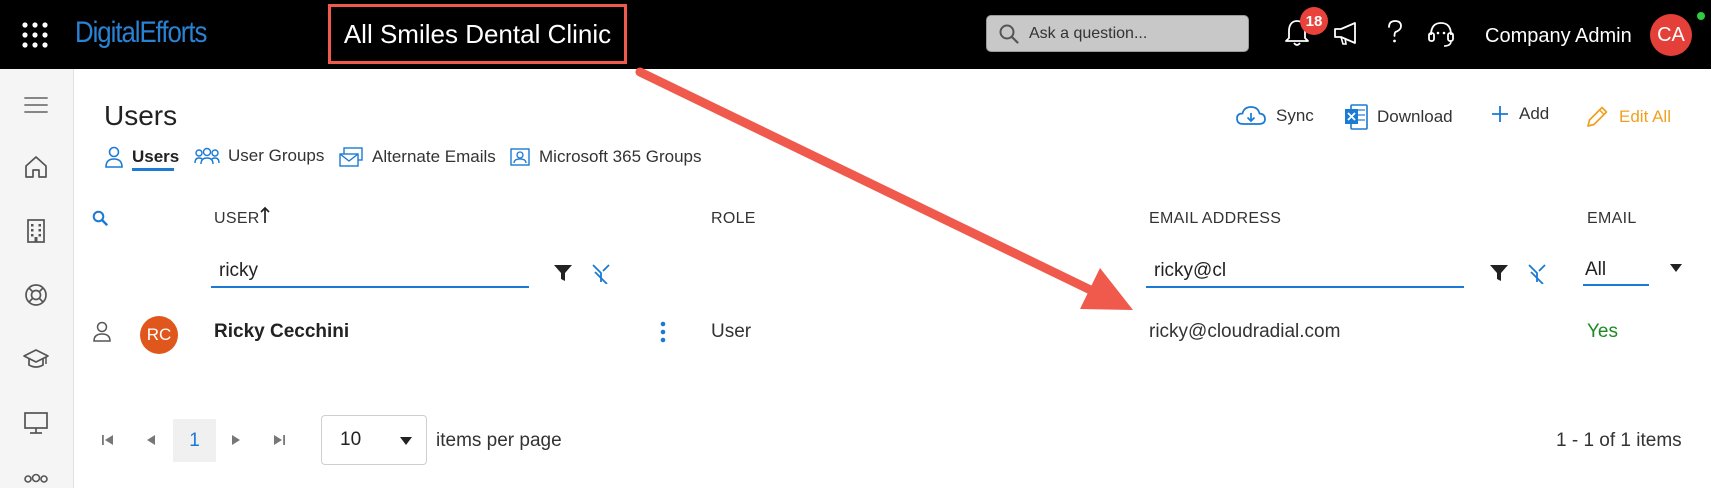  What do you see at coordinates (141, 115) in the screenshot?
I see `page-title: Users` at bounding box center [141, 115].